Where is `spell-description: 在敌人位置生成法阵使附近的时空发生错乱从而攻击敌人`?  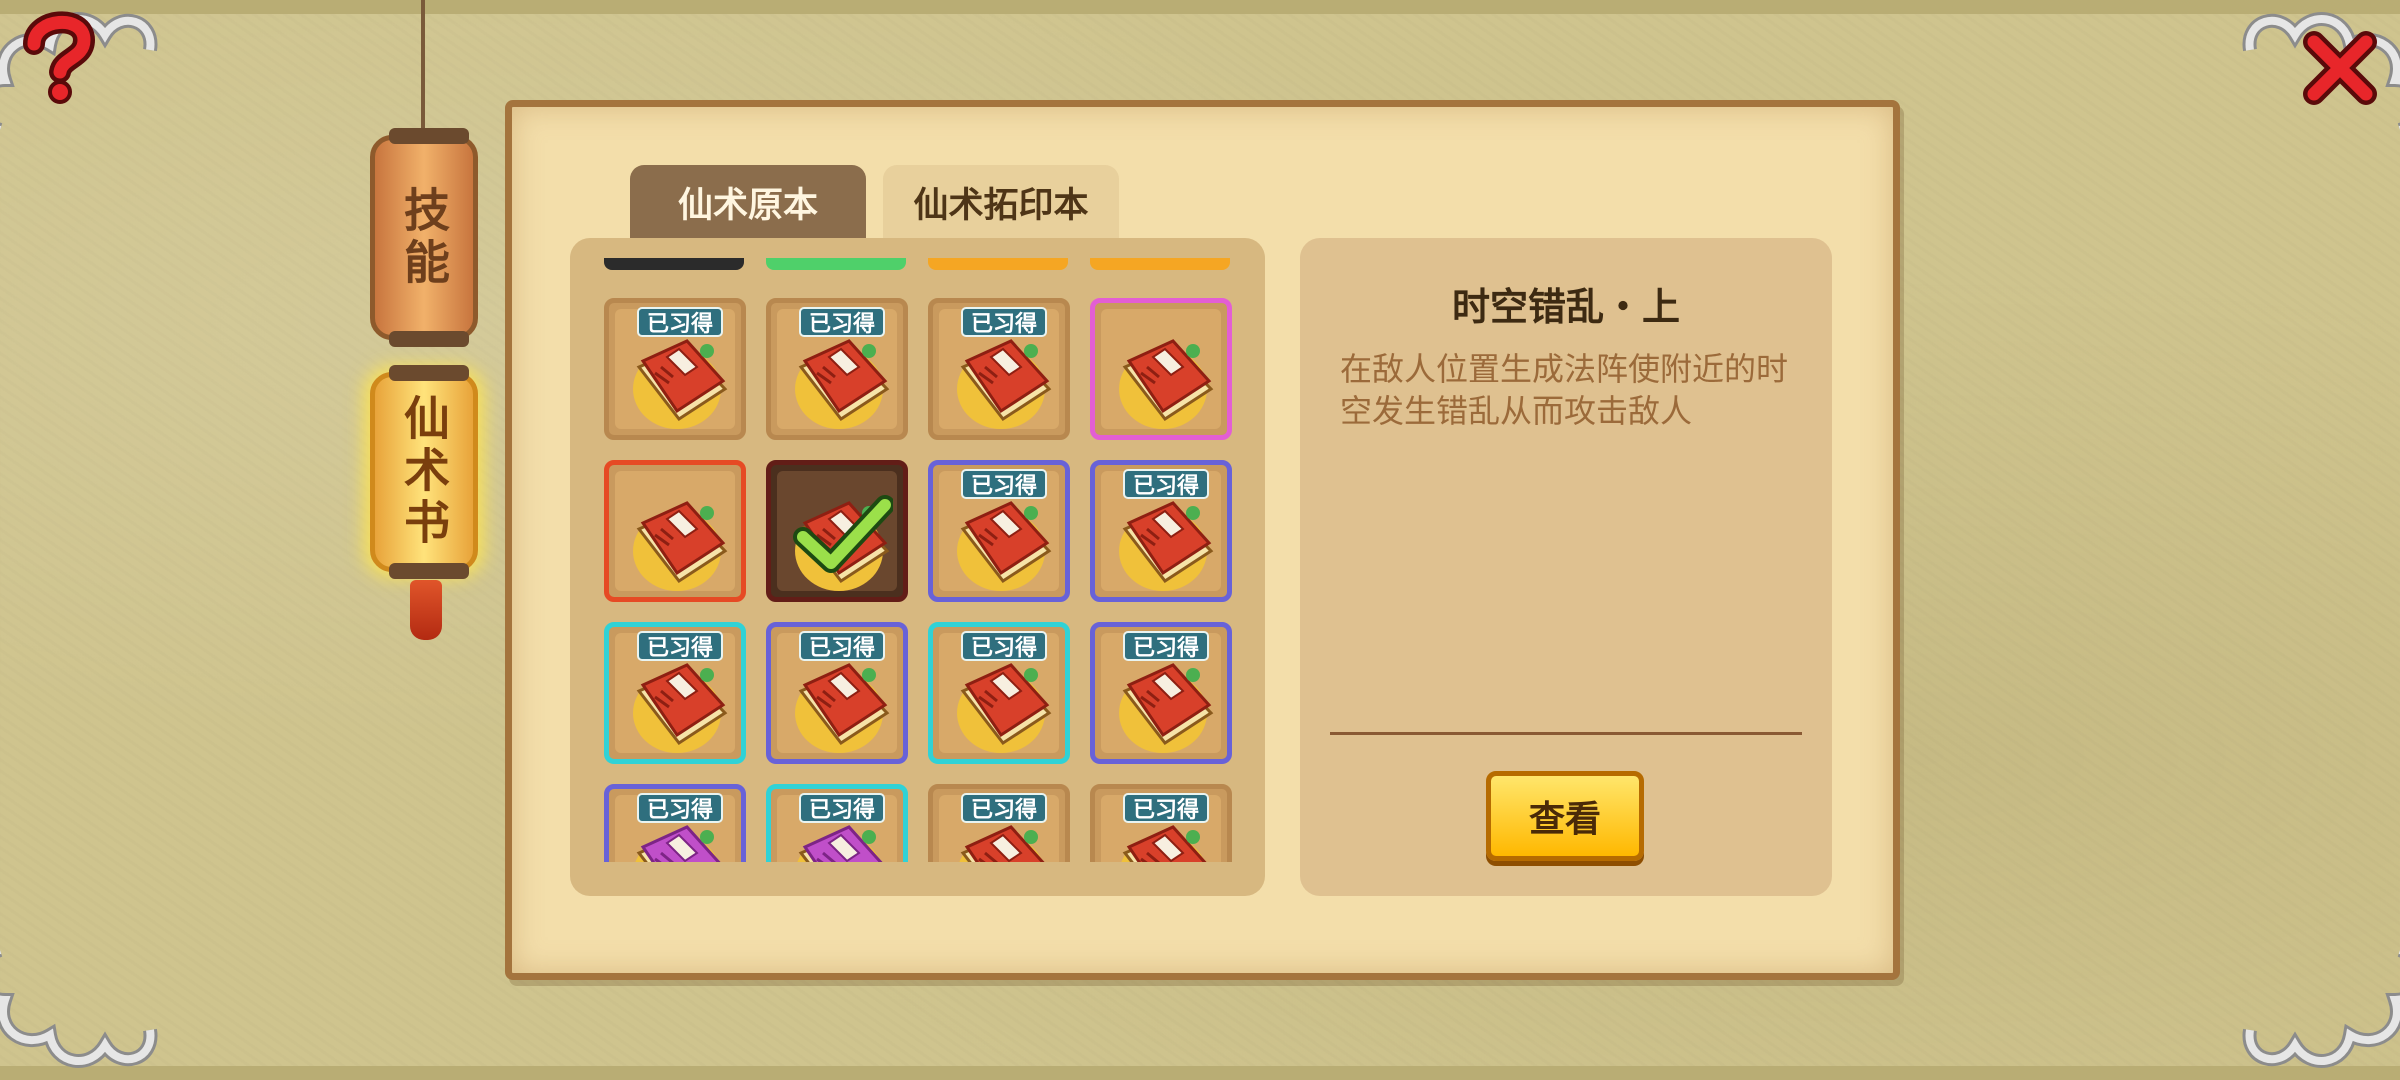
spell-description: 在敌人位置生成法阵使附近的时空发生错乱从而攻击敌人 is located at coordinates (1564, 390).